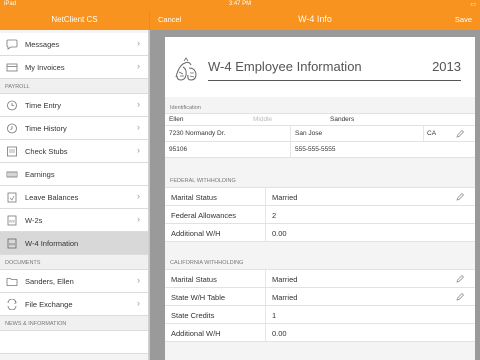 The height and width of the screenshot is (360, 480). Describe the element at coordinates (176, 119) in the screenshot. I see `first-name-field: Ellen` at that location.